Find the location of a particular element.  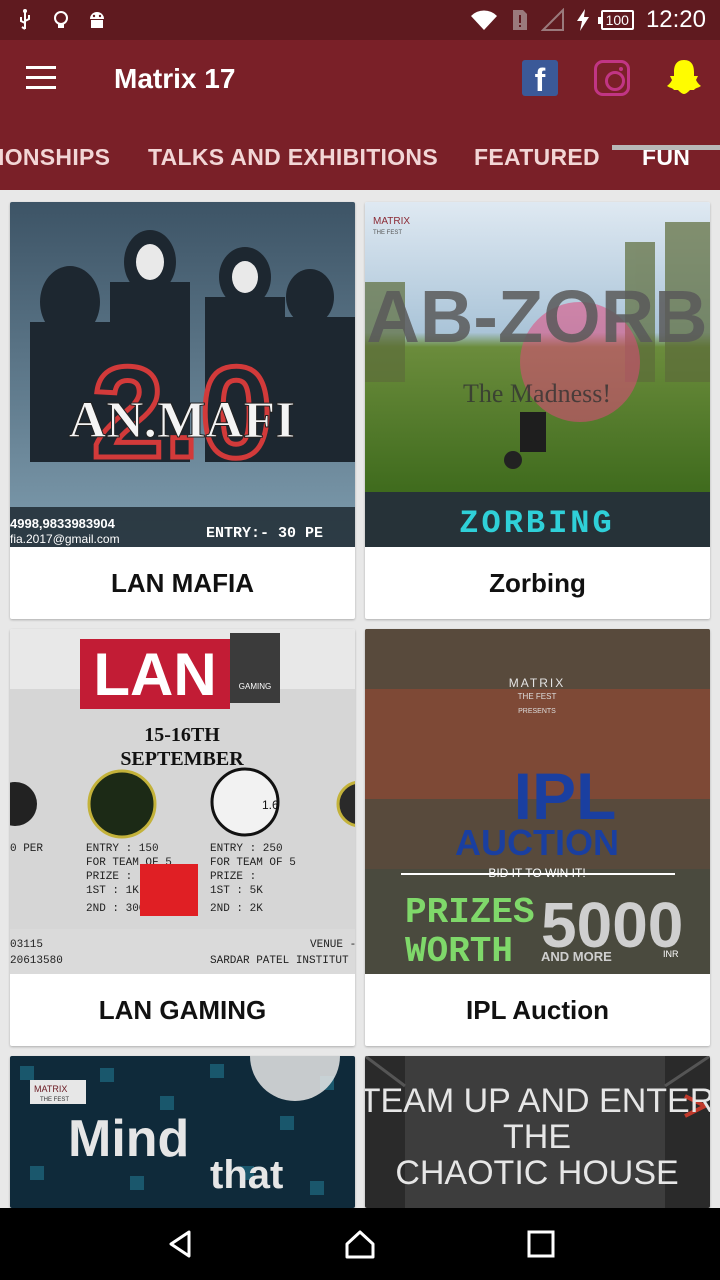

event-poster: MATRIX THE FEST Mind that is located at coordinates (182, 1132).